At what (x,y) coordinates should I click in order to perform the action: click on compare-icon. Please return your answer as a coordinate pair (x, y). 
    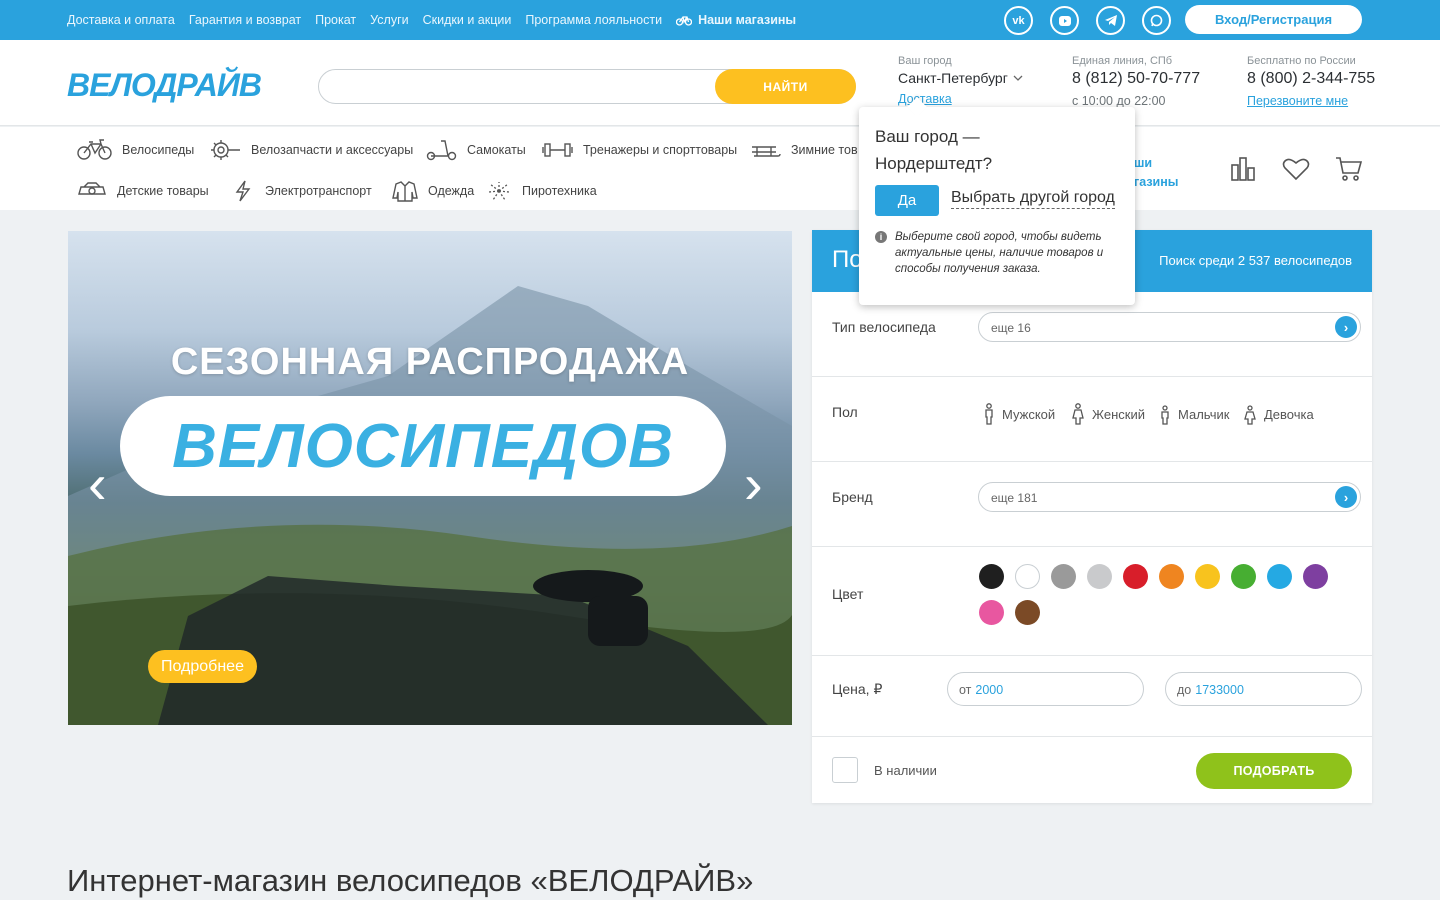
    Looking at the image, I should click on (1243, 169).